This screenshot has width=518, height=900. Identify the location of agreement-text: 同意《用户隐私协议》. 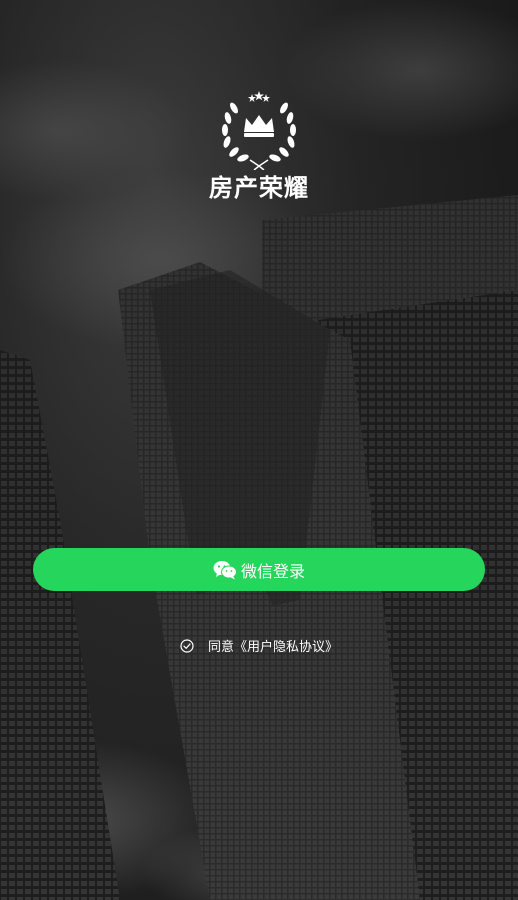
(273, 645).